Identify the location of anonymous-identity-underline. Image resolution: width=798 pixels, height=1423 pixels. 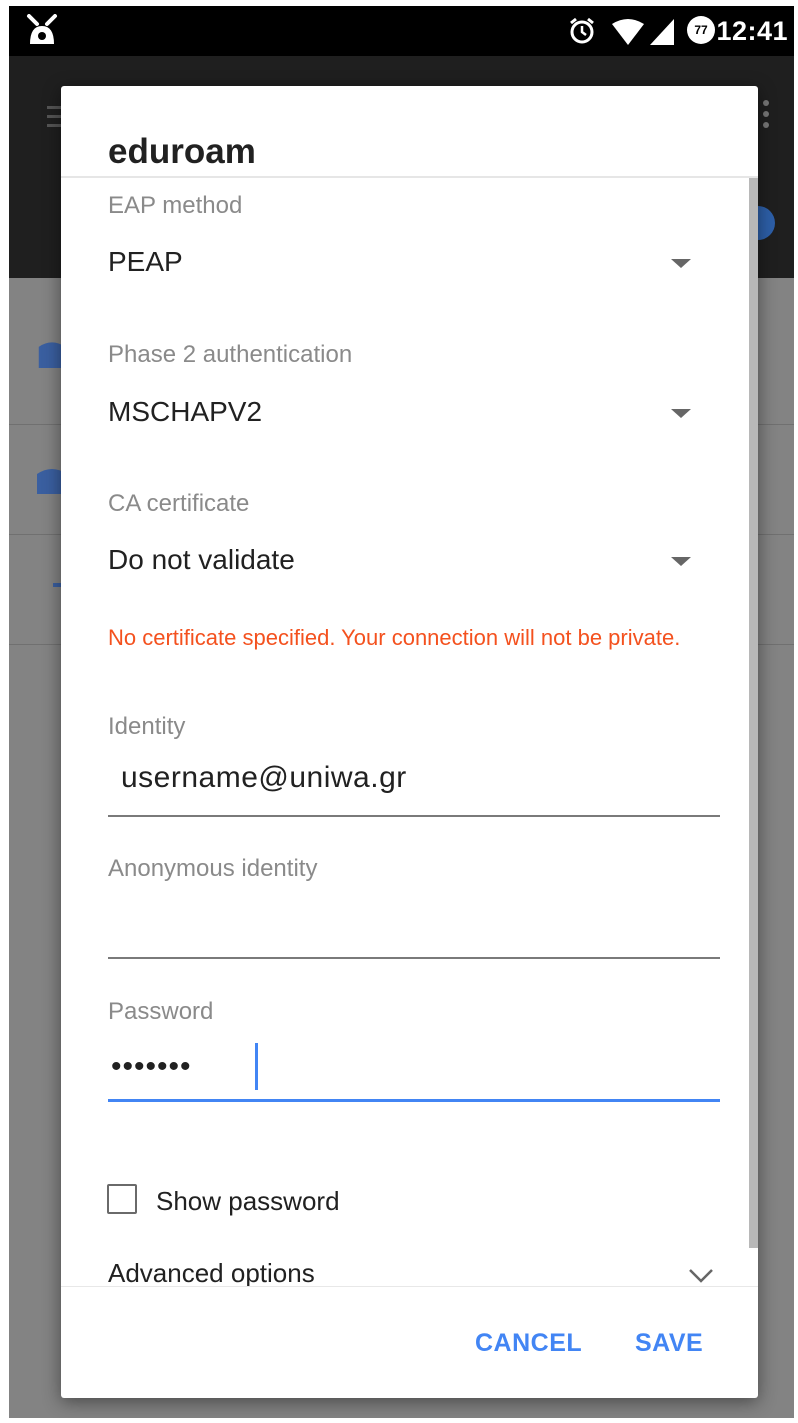
(414, 958).